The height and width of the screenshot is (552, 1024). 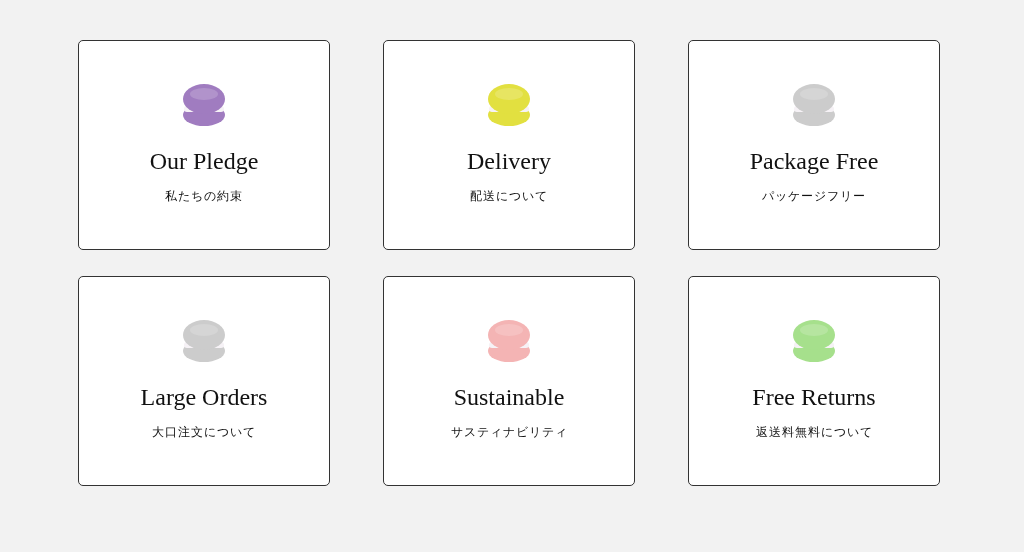 What do you see at coordinates (509, 145) in the screenshot?
I see `category-card: Delivery 配送について` at bounding box center [509, 145].